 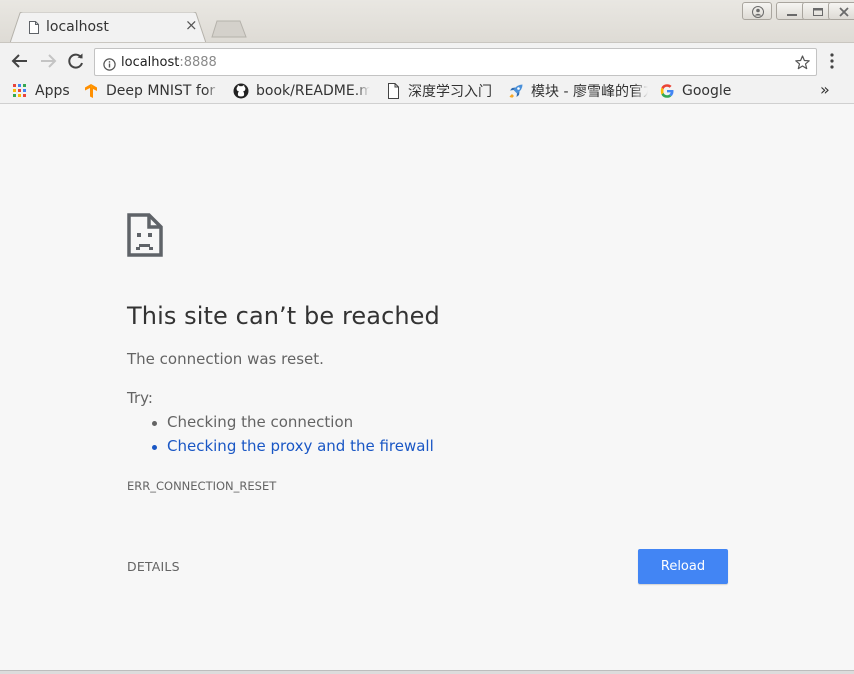 I want to click on sad-page-icon, so click(x=145, y=237).